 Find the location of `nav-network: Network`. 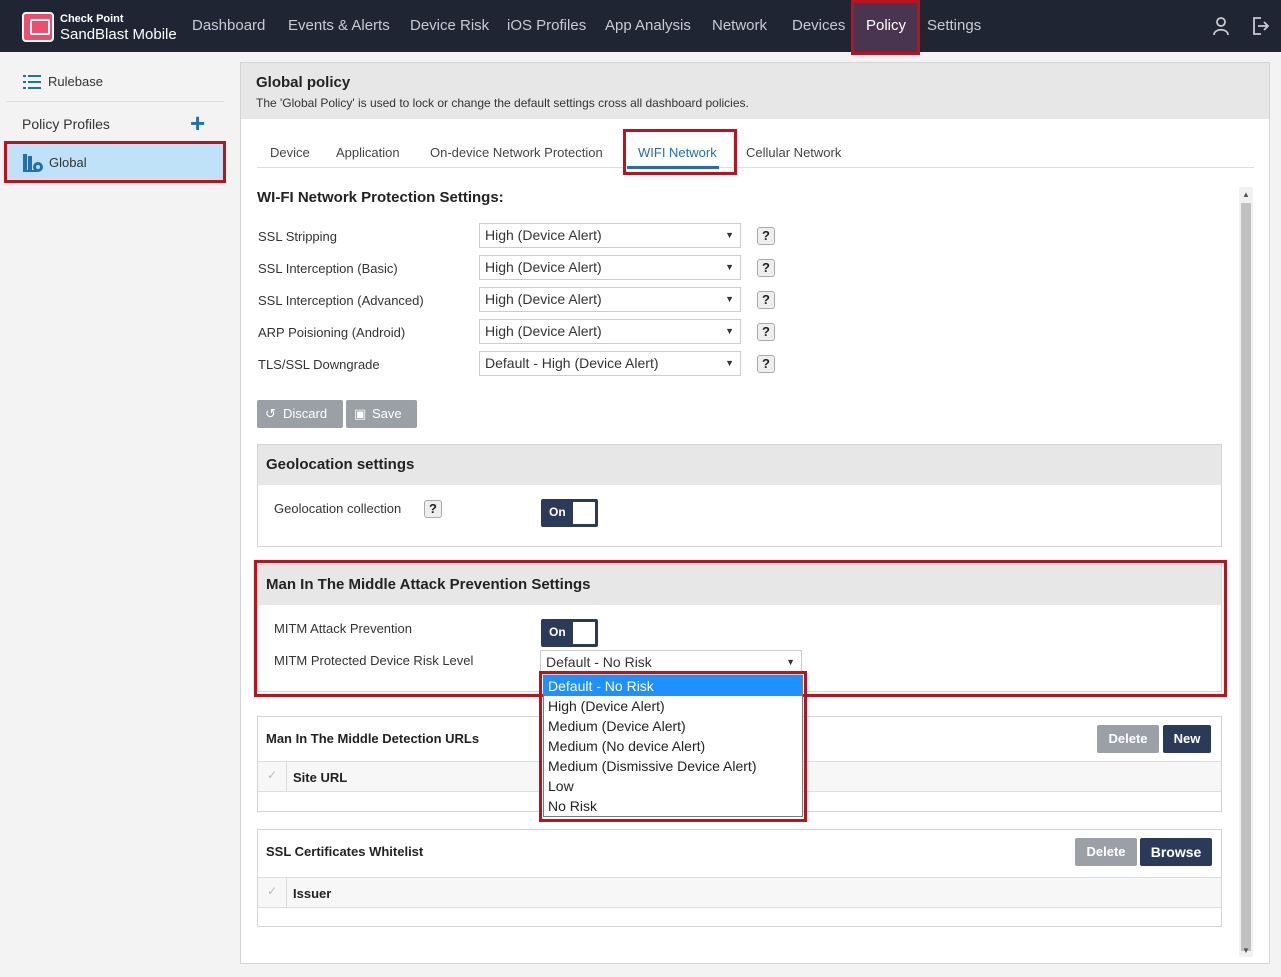

nav-network: Network is located at coordinates (739, 26).